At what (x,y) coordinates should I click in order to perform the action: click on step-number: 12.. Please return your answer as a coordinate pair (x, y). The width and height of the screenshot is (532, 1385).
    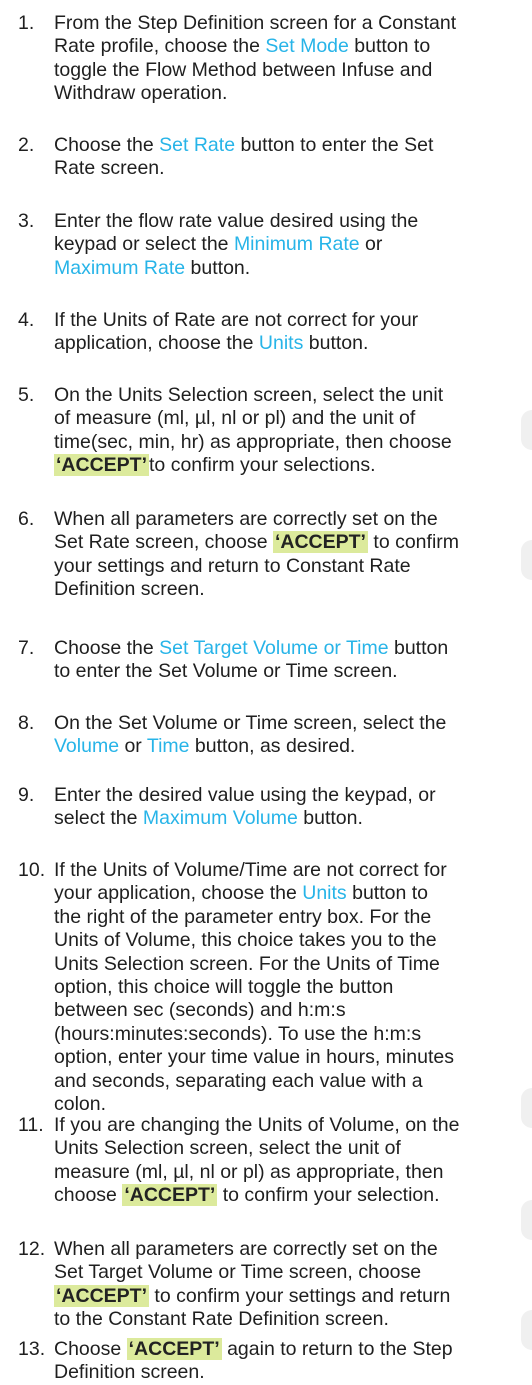
    Looking at the image, I should click on (32, 1249).